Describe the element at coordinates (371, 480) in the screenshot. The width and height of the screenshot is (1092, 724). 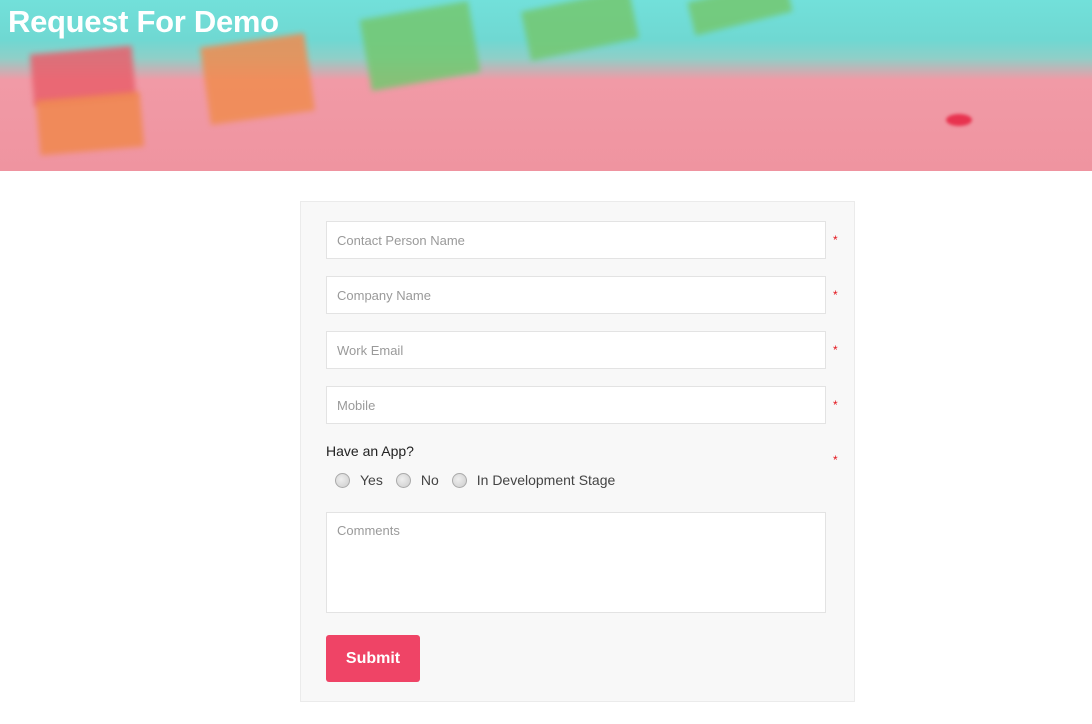
I see `radio-yes-label: Yes` at that location.